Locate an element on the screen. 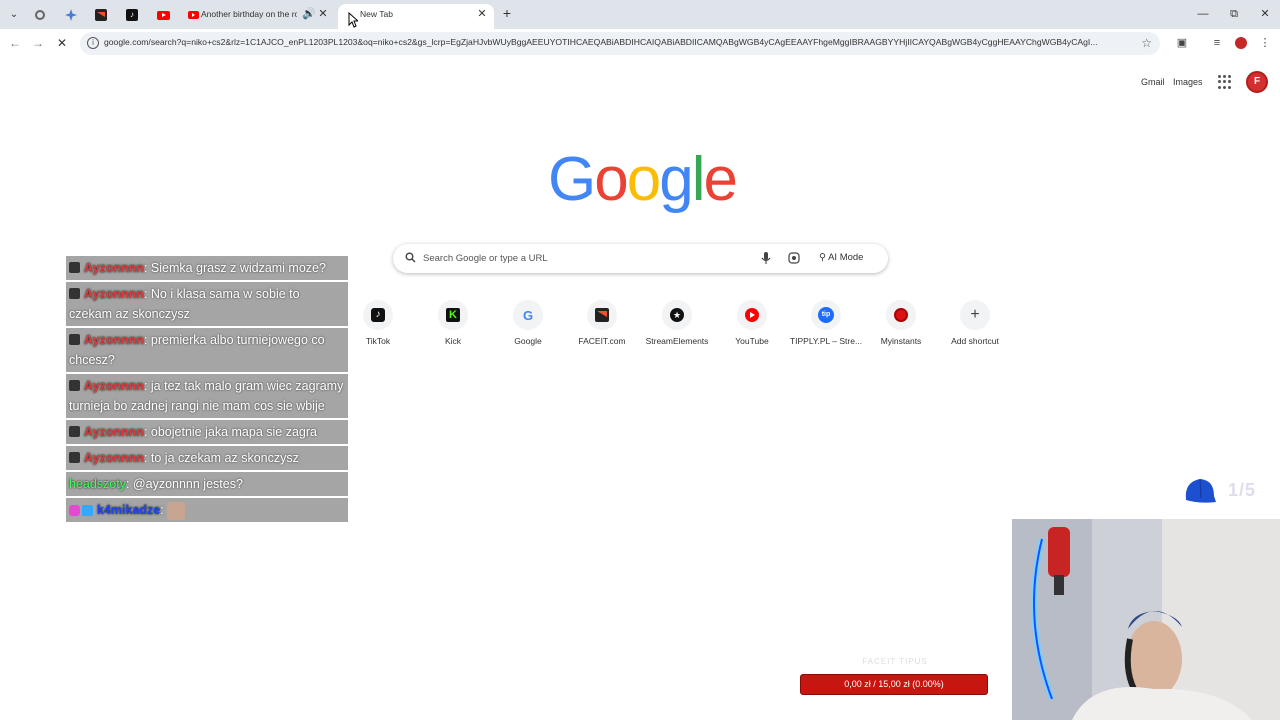  media-controls-icon: ≡ is located at coordinates (1217, 43).